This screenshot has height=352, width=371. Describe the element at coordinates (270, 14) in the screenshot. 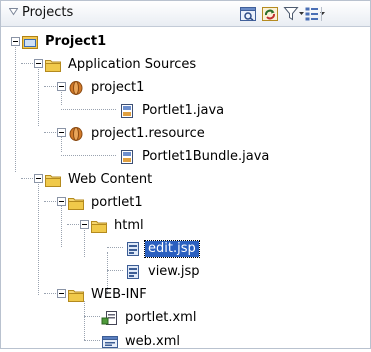

I see `sync-icon` at that location.